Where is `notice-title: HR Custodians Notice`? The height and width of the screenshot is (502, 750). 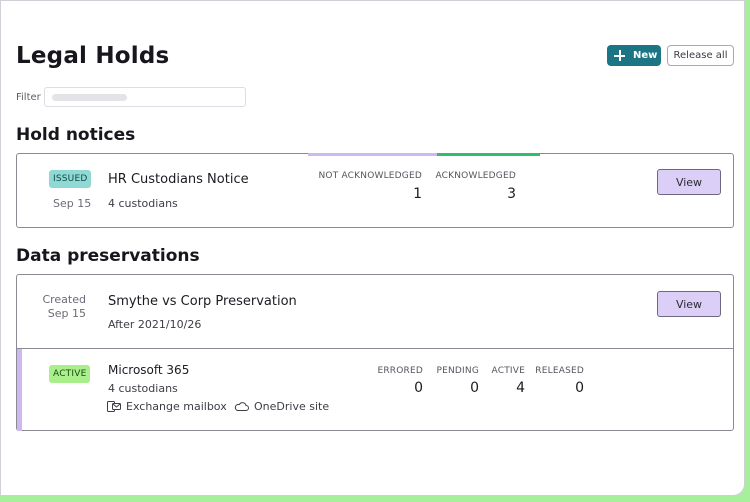
notice-title: HR Custodians Notice is located at coordinates (178, 179).